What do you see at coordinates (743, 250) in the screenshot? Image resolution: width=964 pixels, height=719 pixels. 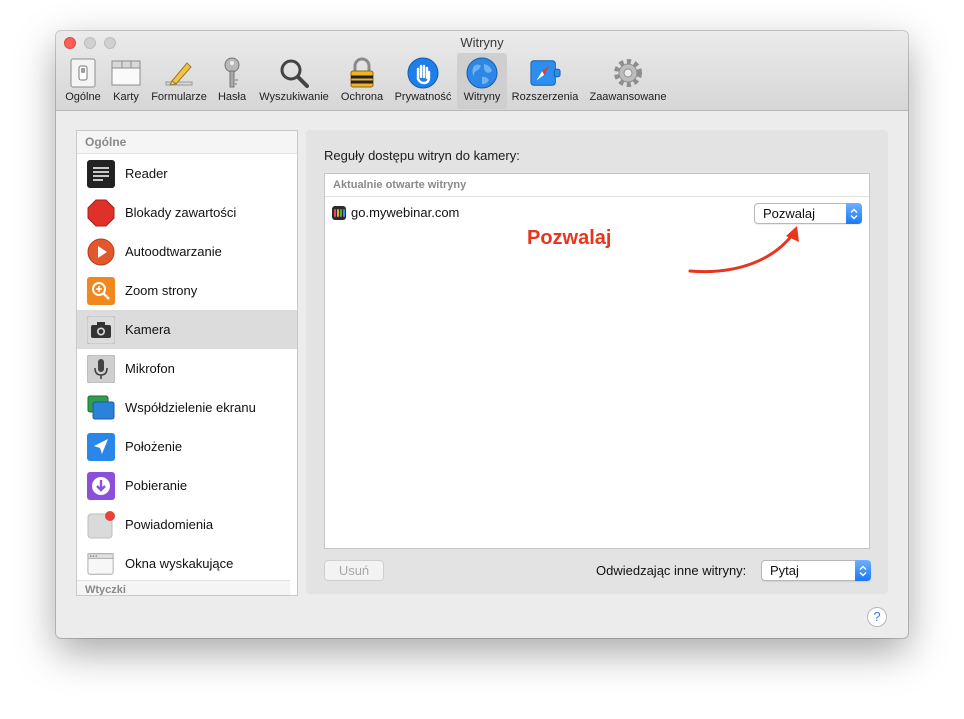 I see `annotation-arrow-icon` at bounding box center [743, 250].